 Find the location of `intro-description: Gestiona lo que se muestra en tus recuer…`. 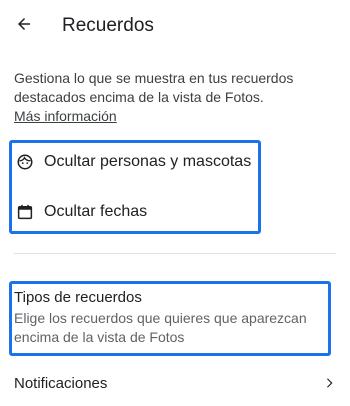

intro-description: Gestiona lo que se muestra en tus recuer… is located at coordinates (154, 87).